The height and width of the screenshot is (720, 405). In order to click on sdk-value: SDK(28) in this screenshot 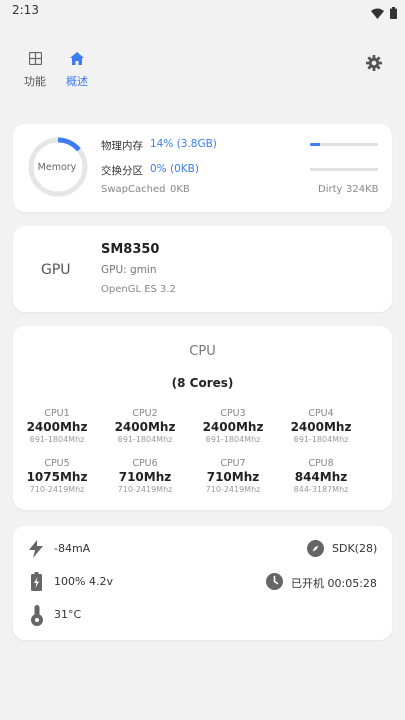, I will do `click(355, 548)`.